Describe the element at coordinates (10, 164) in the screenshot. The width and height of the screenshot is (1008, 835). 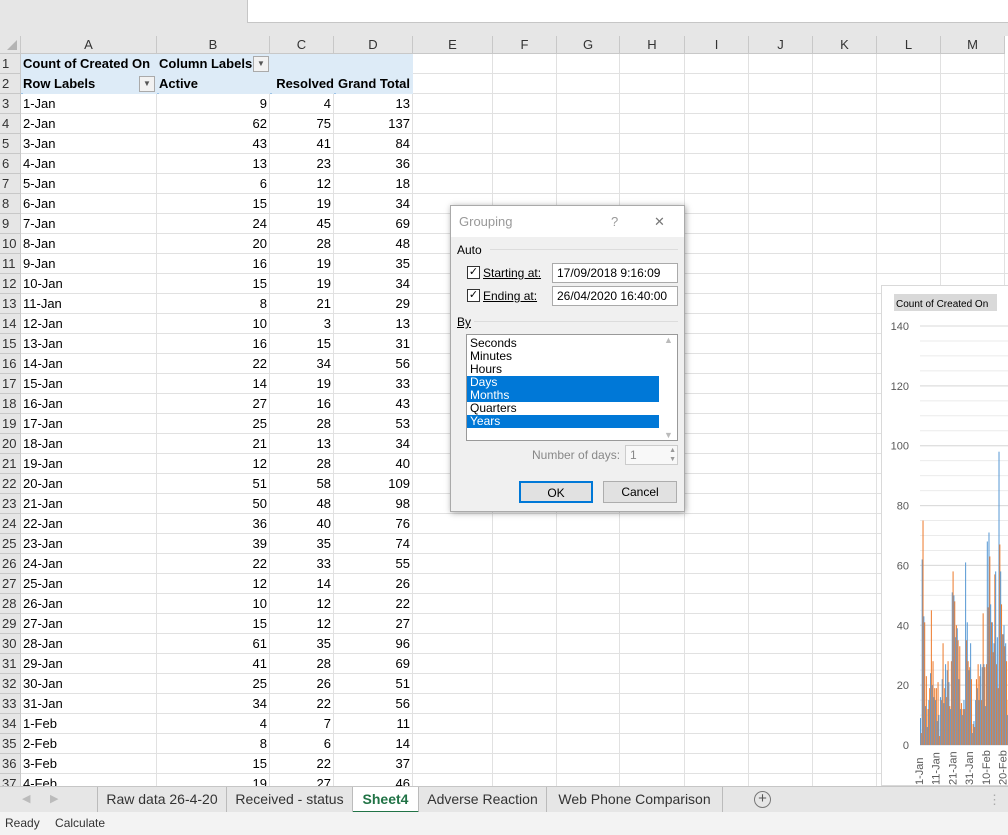
I see `row-header: 6` at that location.